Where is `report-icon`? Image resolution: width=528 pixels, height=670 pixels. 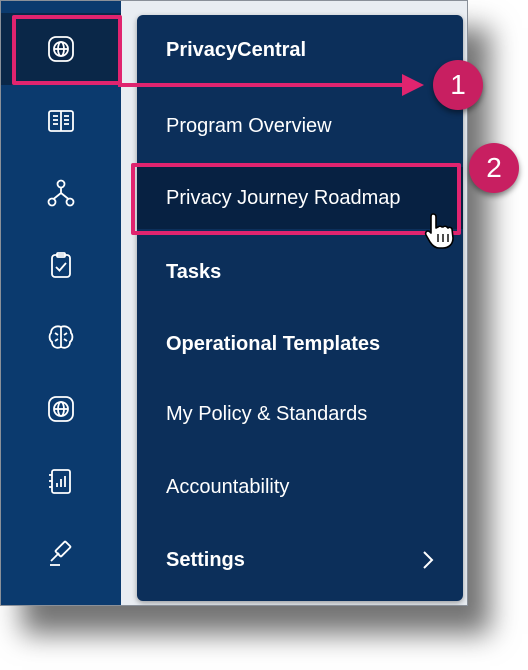 report-icon is located at coordinates (60, 481).